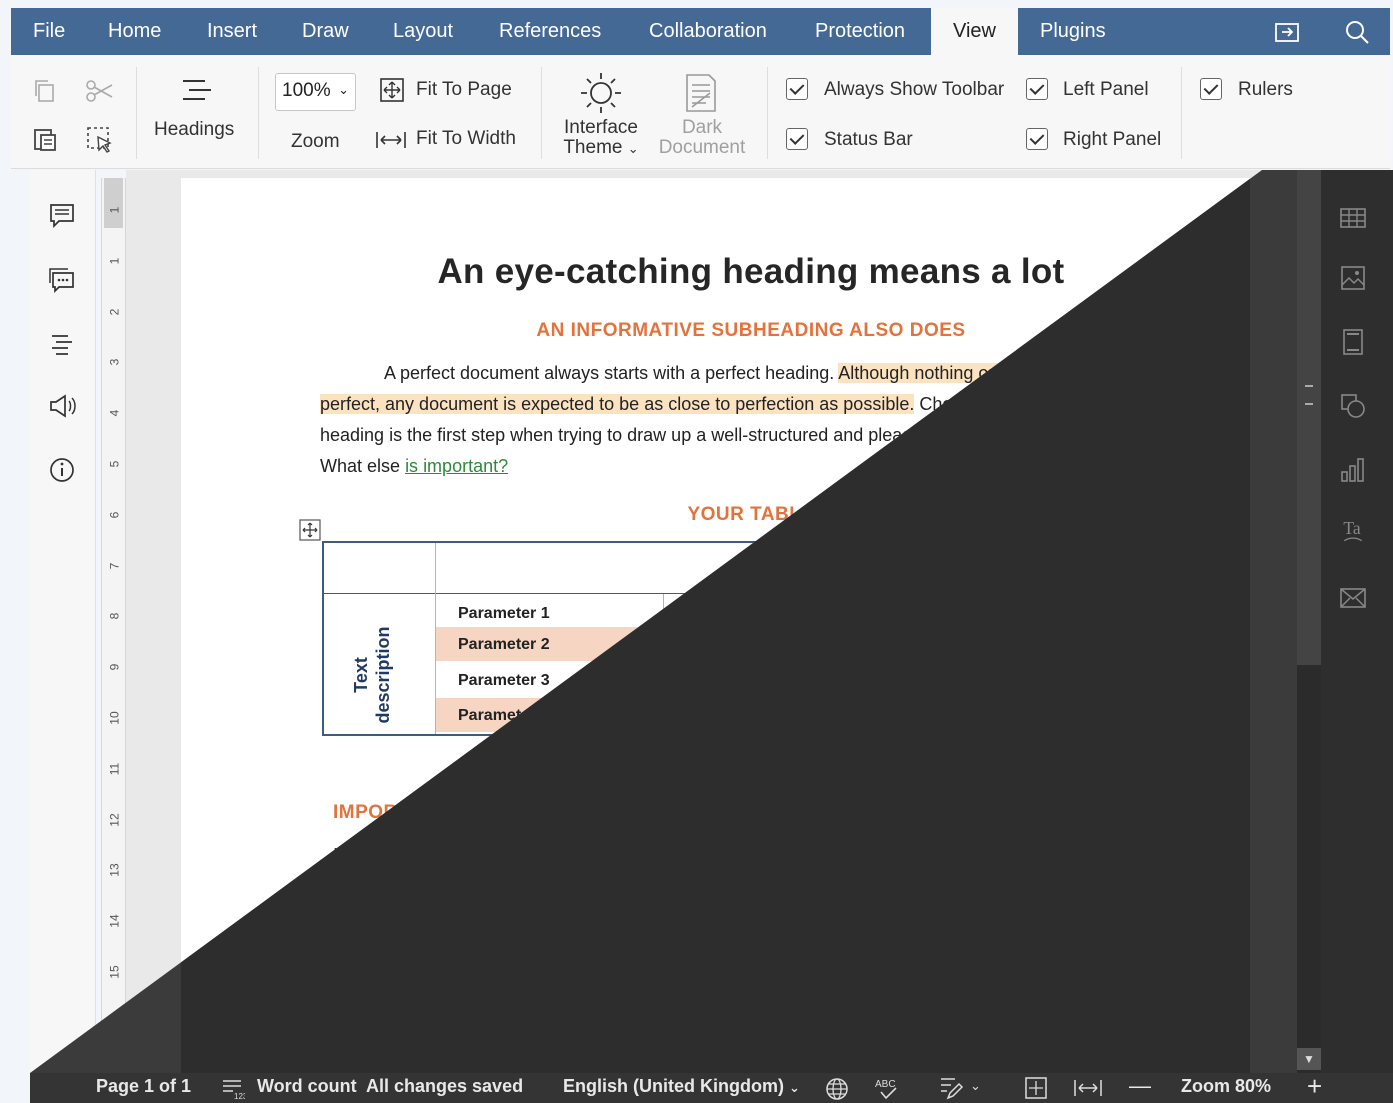 The width and height of the screenshot is (1393, 1103). Describe the element at coordinates (816, 568) in the screenshot. I see `table-header: Text description` at that location.